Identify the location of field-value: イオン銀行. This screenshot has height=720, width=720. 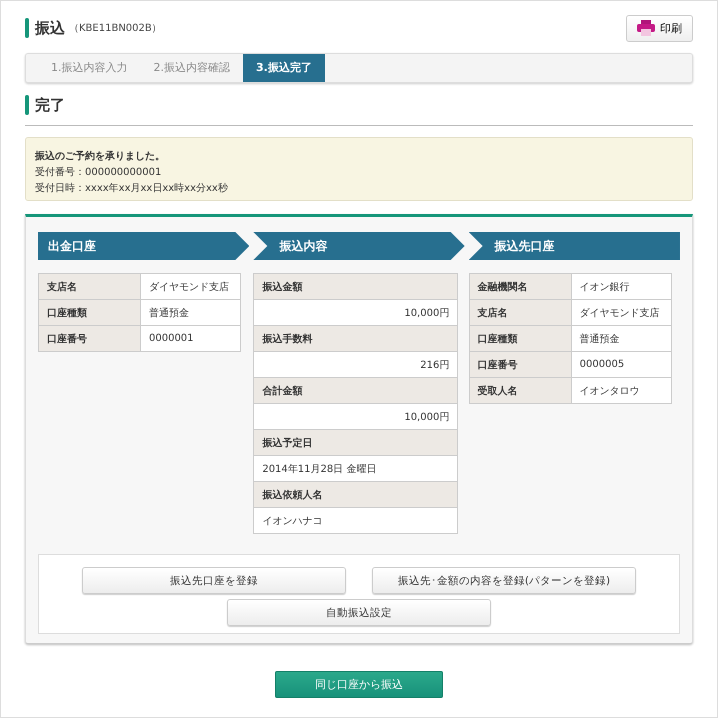
(621, 287).